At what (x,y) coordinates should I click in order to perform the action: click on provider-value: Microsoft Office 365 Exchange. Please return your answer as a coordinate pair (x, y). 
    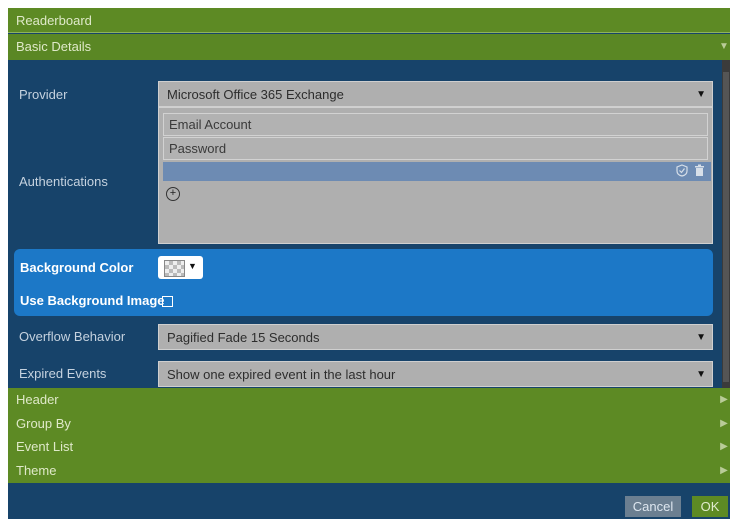
    Looking at the image, I should click on (255, 94).